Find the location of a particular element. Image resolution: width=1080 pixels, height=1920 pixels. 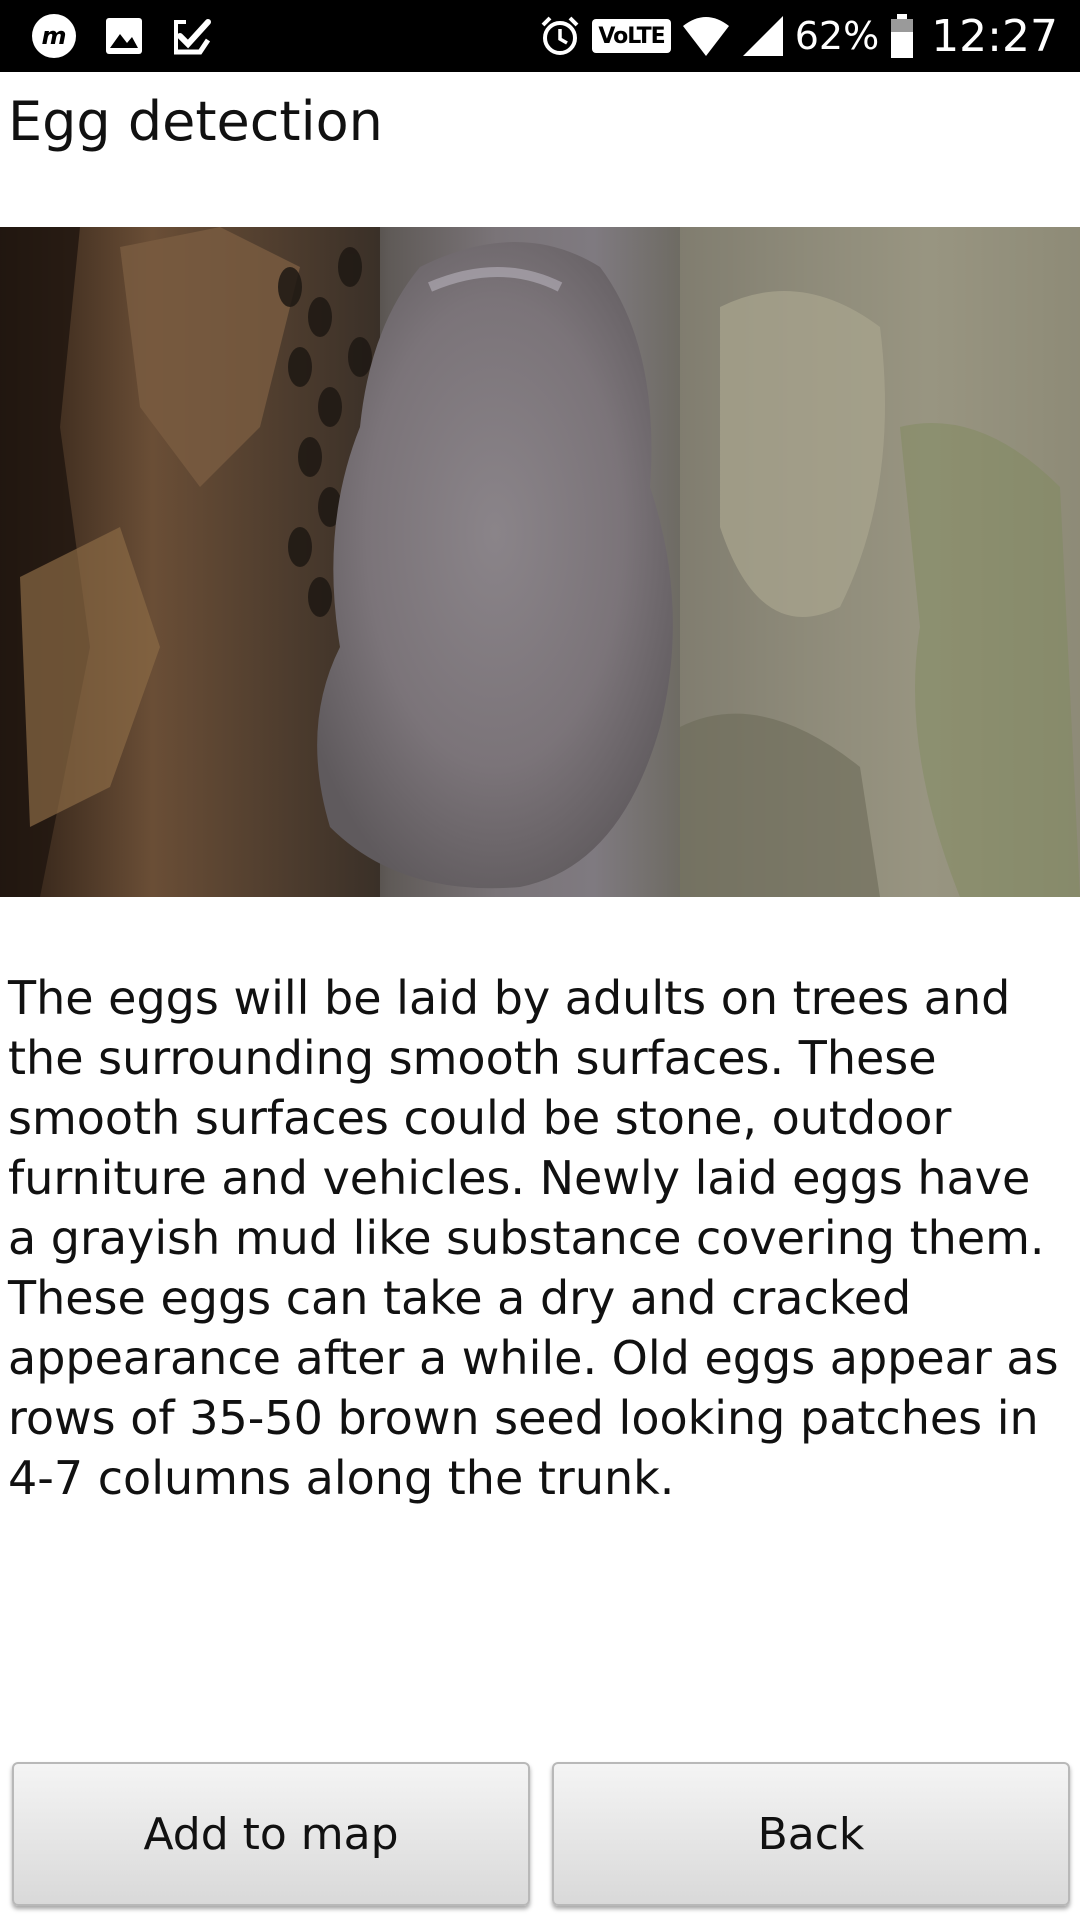

m-app-icon: m is located at coordinates (54, 36).